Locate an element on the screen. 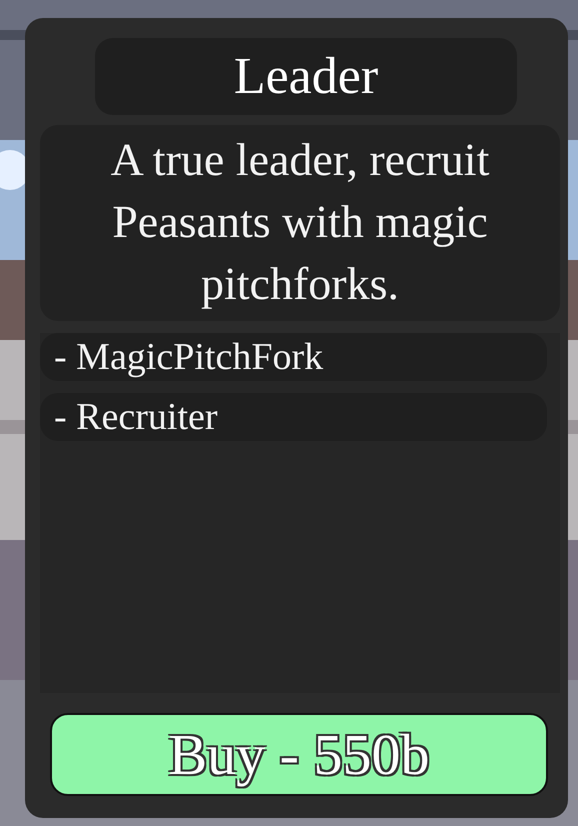  buy-button: Buy - 550b is located at coordinates (299, 754).